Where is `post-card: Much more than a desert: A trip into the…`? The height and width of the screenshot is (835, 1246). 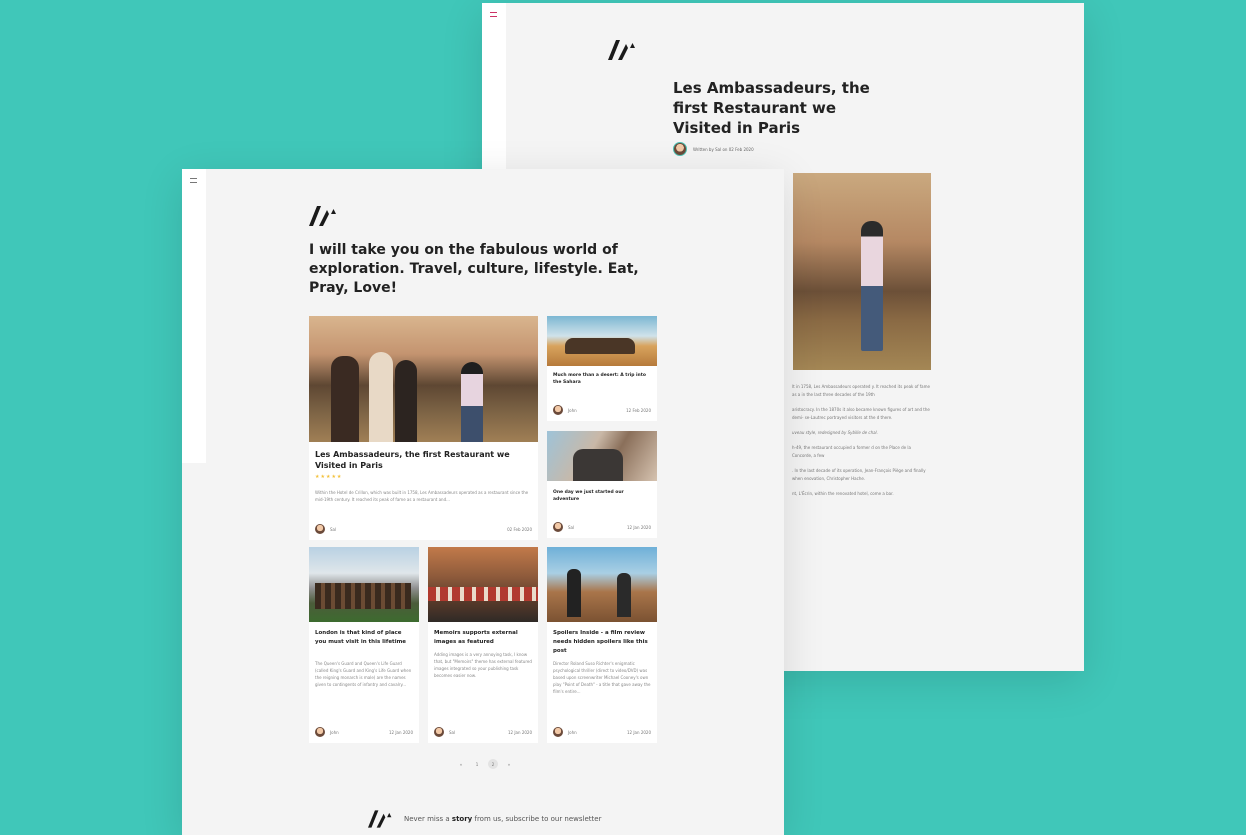 post-card: Much more than a desert: A trip into the… is located at coordinates (602, 368).